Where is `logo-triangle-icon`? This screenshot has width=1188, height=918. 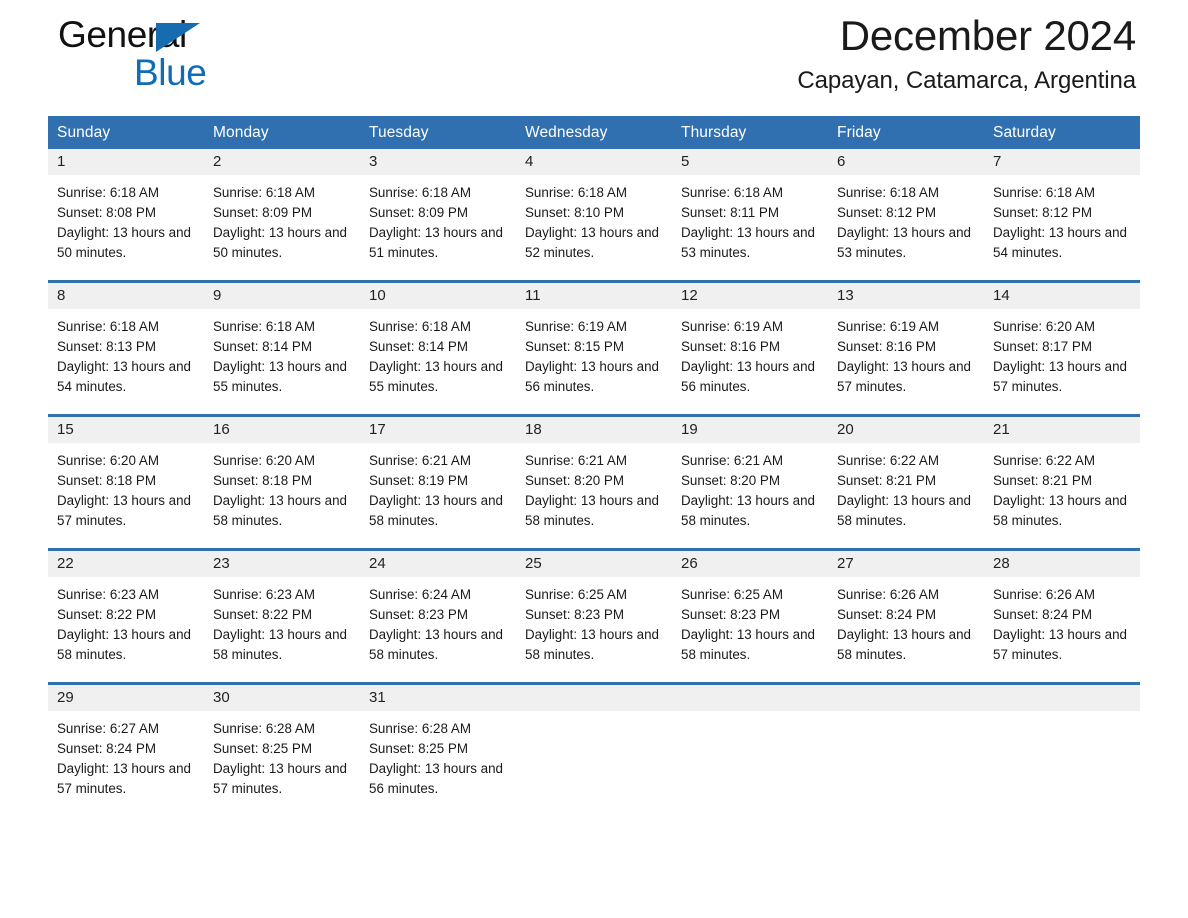
logo-triangle-icon is located at coordinates (178, 37).